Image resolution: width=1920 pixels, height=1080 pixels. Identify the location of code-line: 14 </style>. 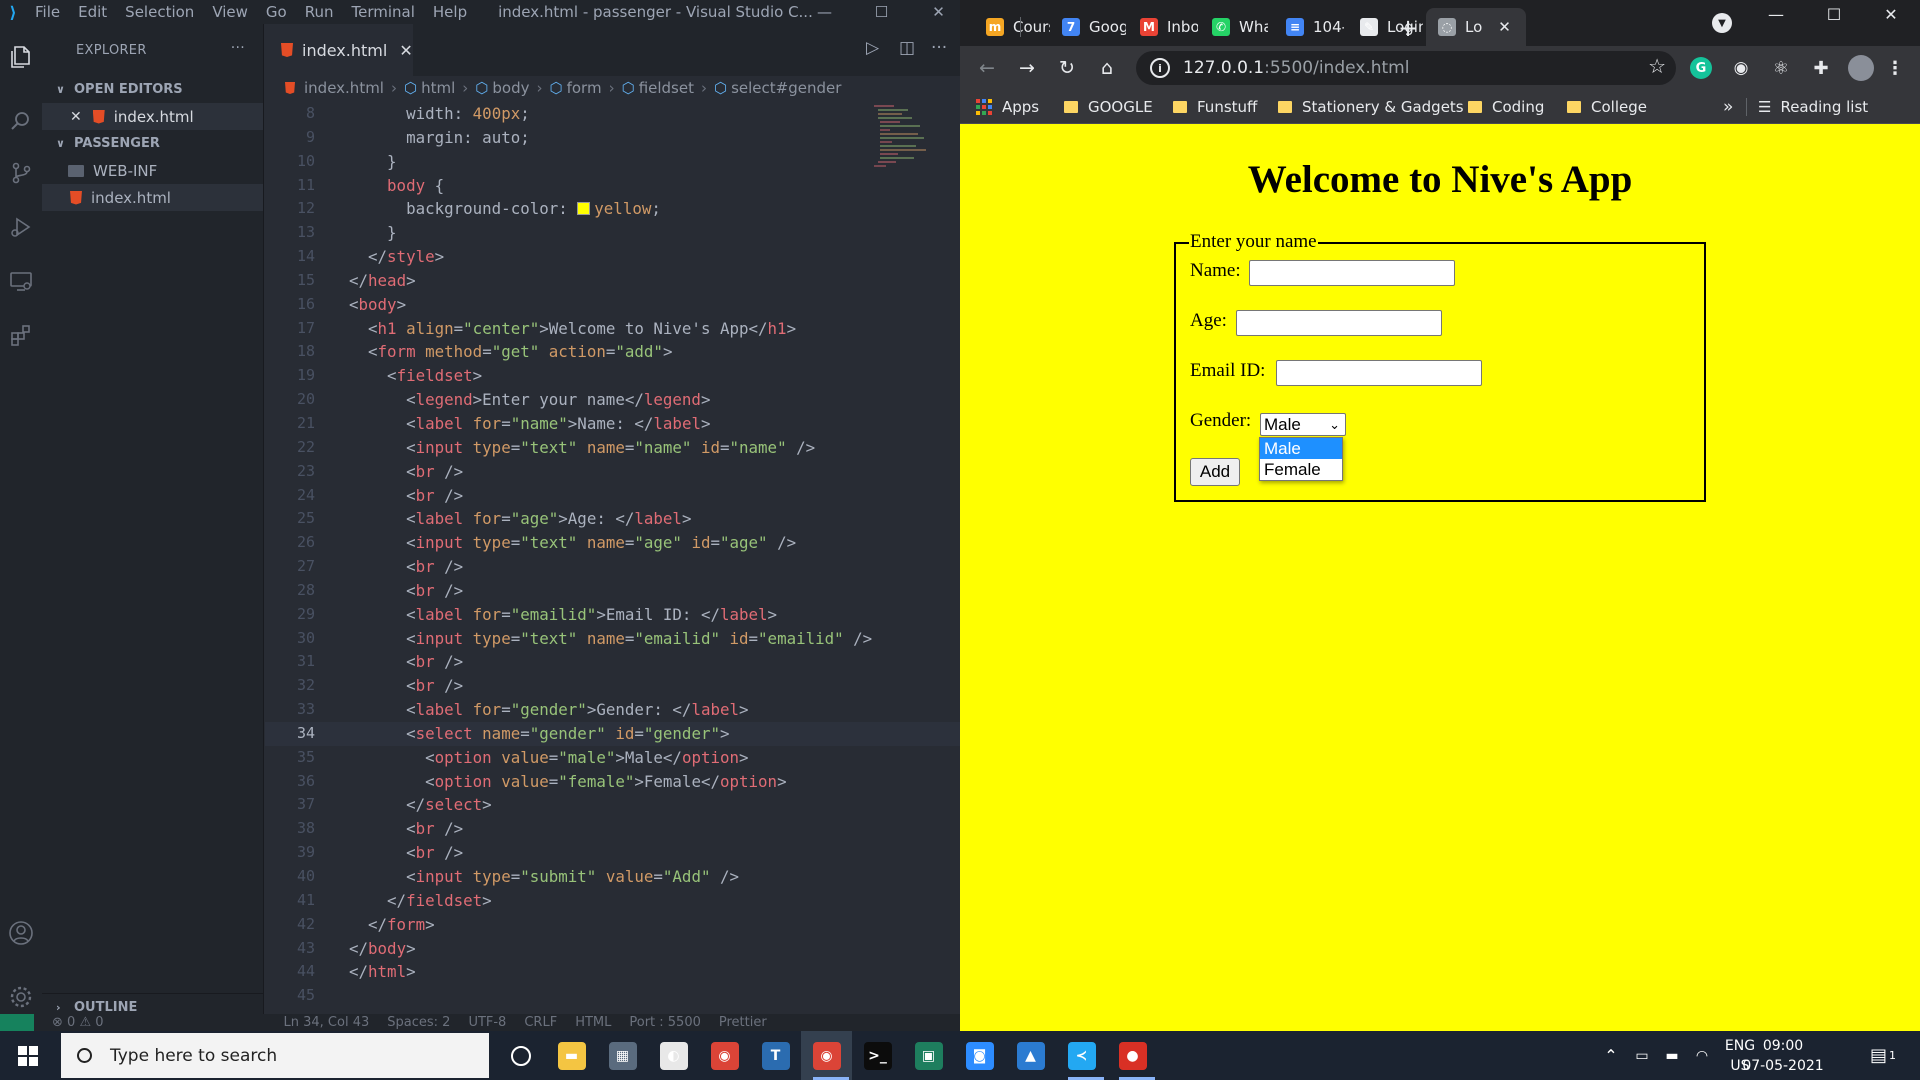
(612, 257).